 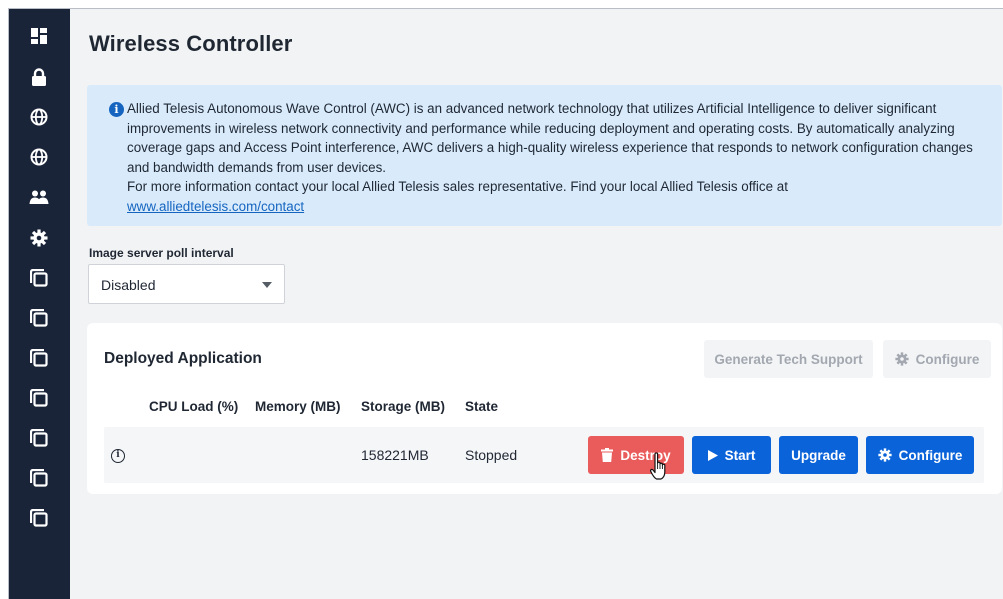 What do you see at coordinates (186, 284) in the screenshot?
I see `poll-interval-select: Disabled` at bounding box center [186, 284].